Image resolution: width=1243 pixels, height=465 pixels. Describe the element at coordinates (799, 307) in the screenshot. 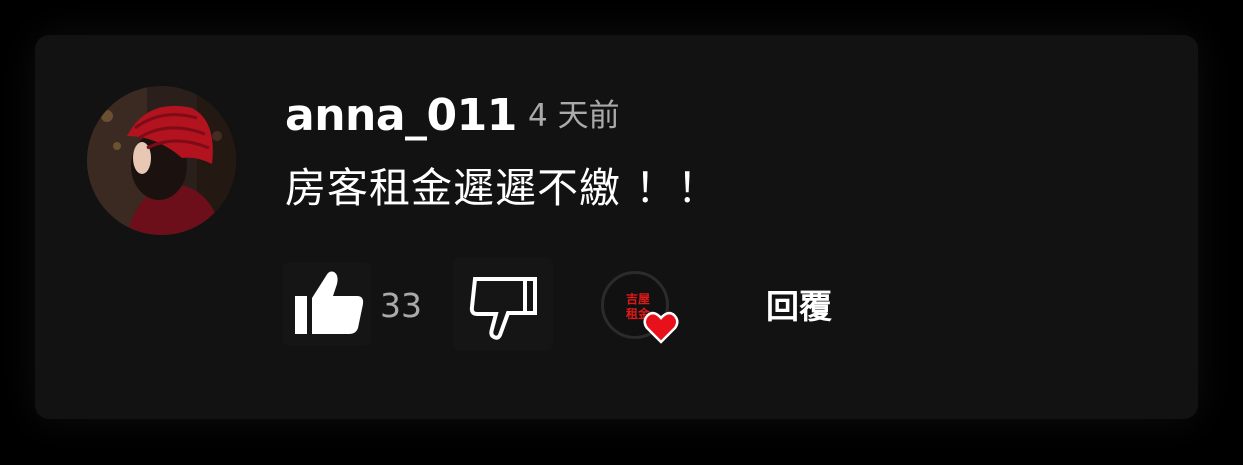

I see `reply-button: 回覆` at that location.